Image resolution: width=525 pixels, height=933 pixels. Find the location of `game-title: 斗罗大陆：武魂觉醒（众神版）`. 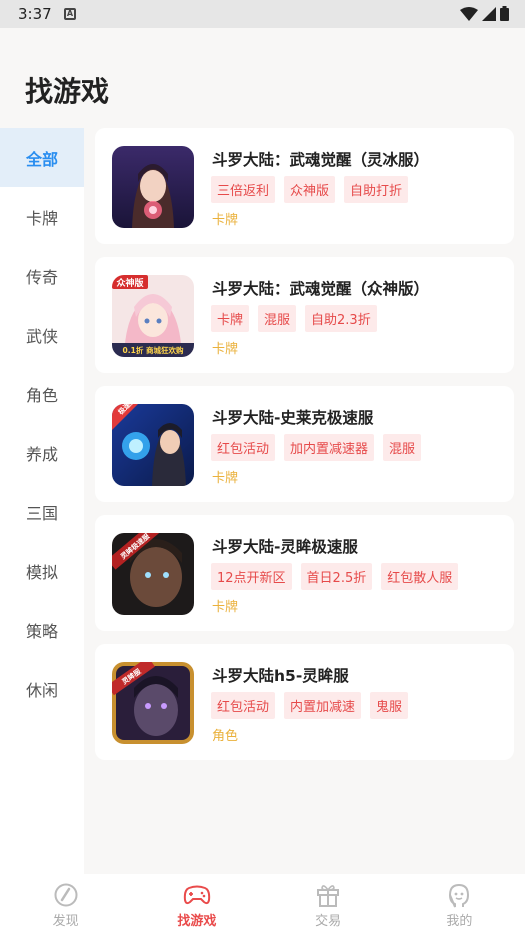

game-title: 斗罗大陆：武魂觉醒（众神版） is located at coordinates (321, 289).